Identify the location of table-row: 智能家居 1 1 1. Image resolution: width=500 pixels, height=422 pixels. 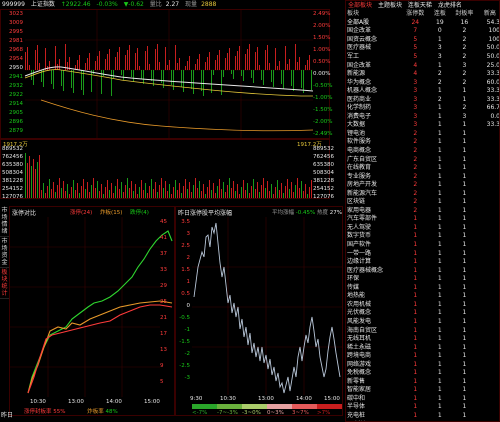
(422, 390).